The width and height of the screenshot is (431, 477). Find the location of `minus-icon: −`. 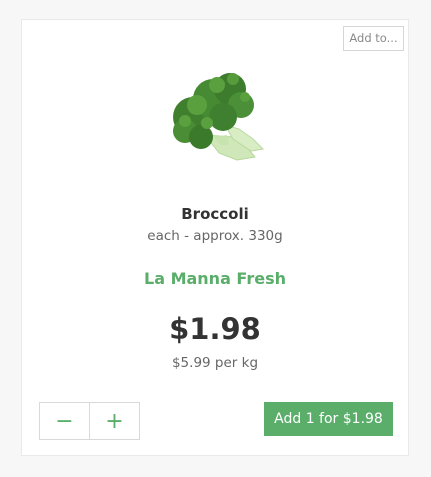

minus-icon: − is located at coordinates (64, 421).